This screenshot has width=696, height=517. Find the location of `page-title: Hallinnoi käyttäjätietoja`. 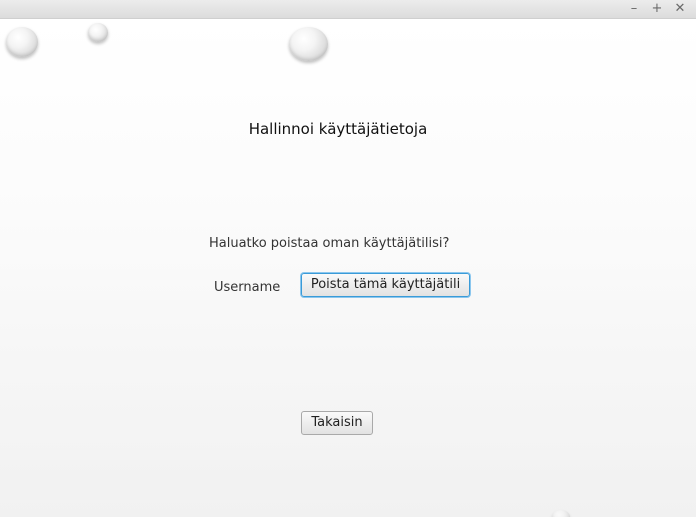

page-title: Hallinnoi käyttäjätietoja is located at coordinates (338, 129).